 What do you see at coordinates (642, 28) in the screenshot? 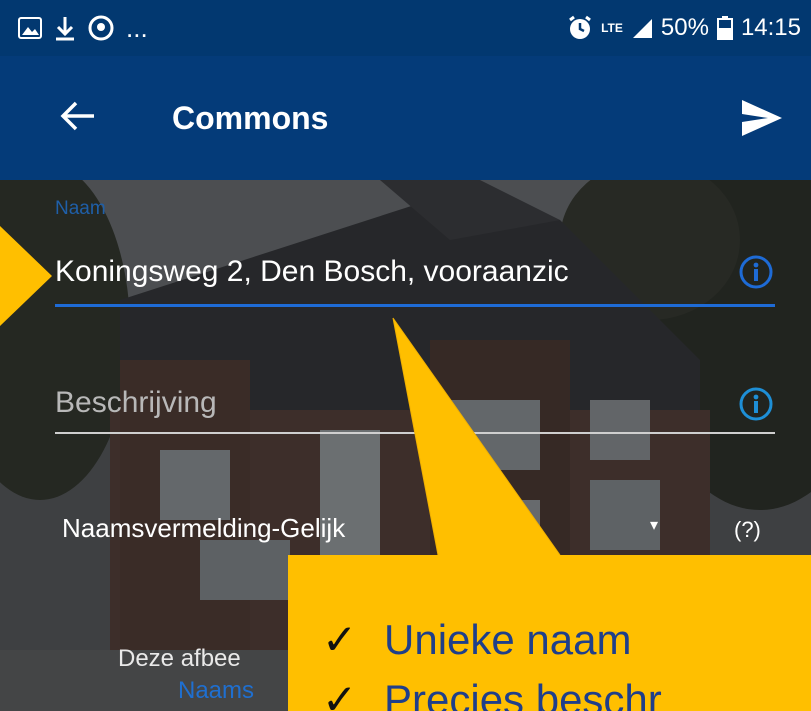
I see `signal-icon` at bounding box center [642, 28].